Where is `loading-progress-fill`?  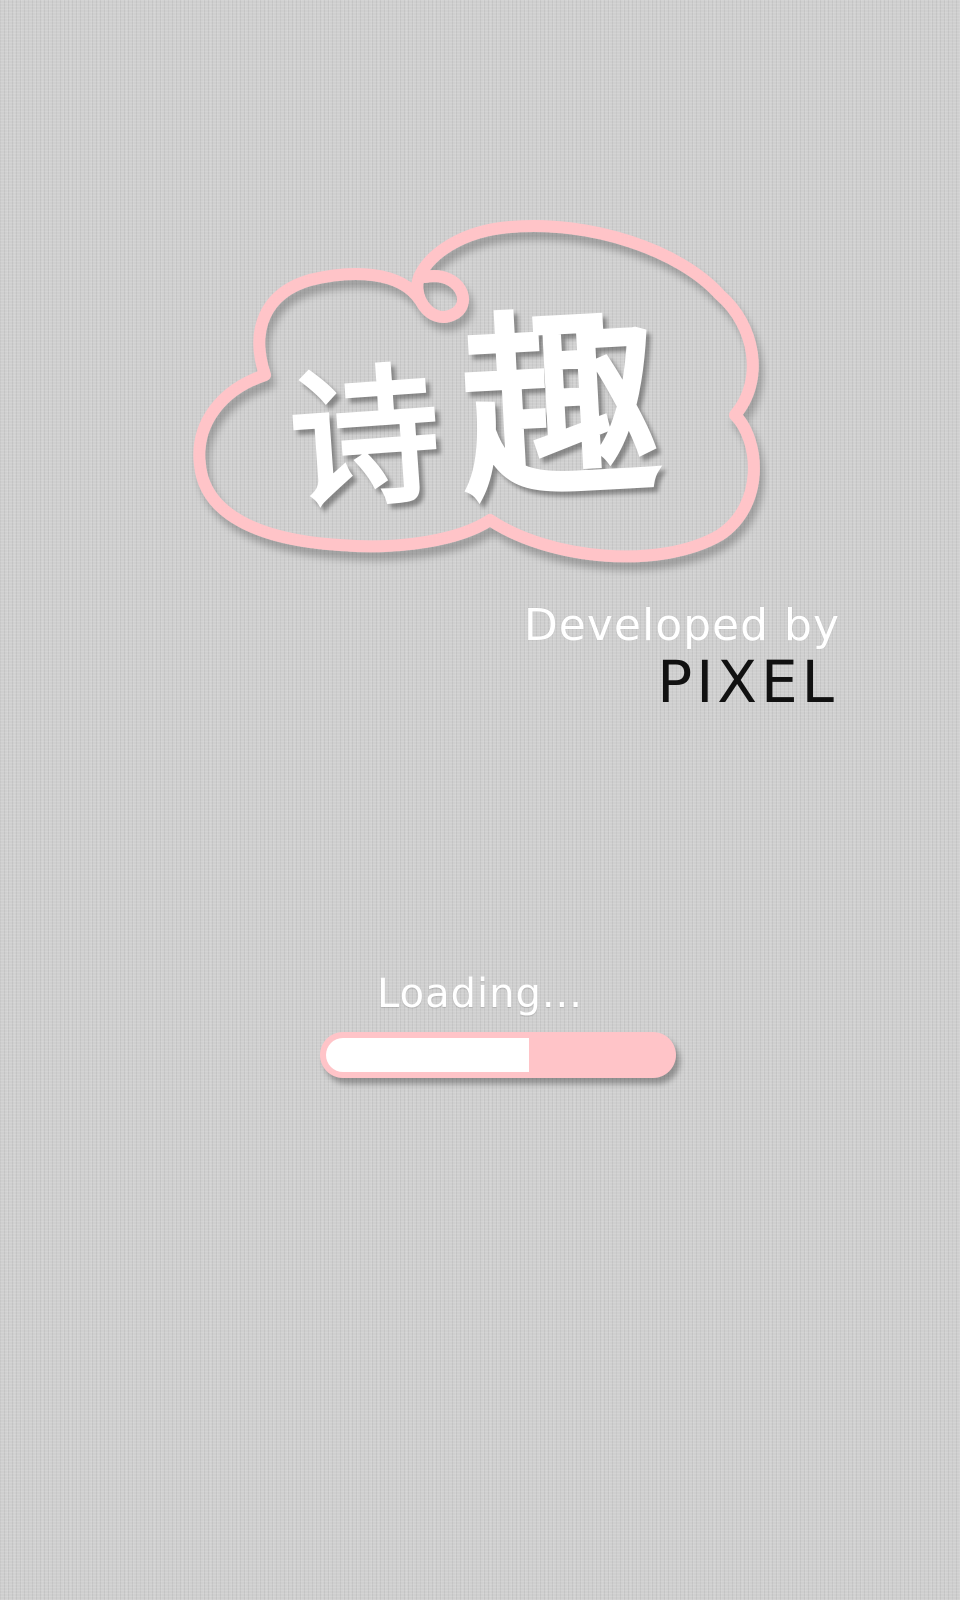 loading-progress-fill is located at coordinates (427, 1055).